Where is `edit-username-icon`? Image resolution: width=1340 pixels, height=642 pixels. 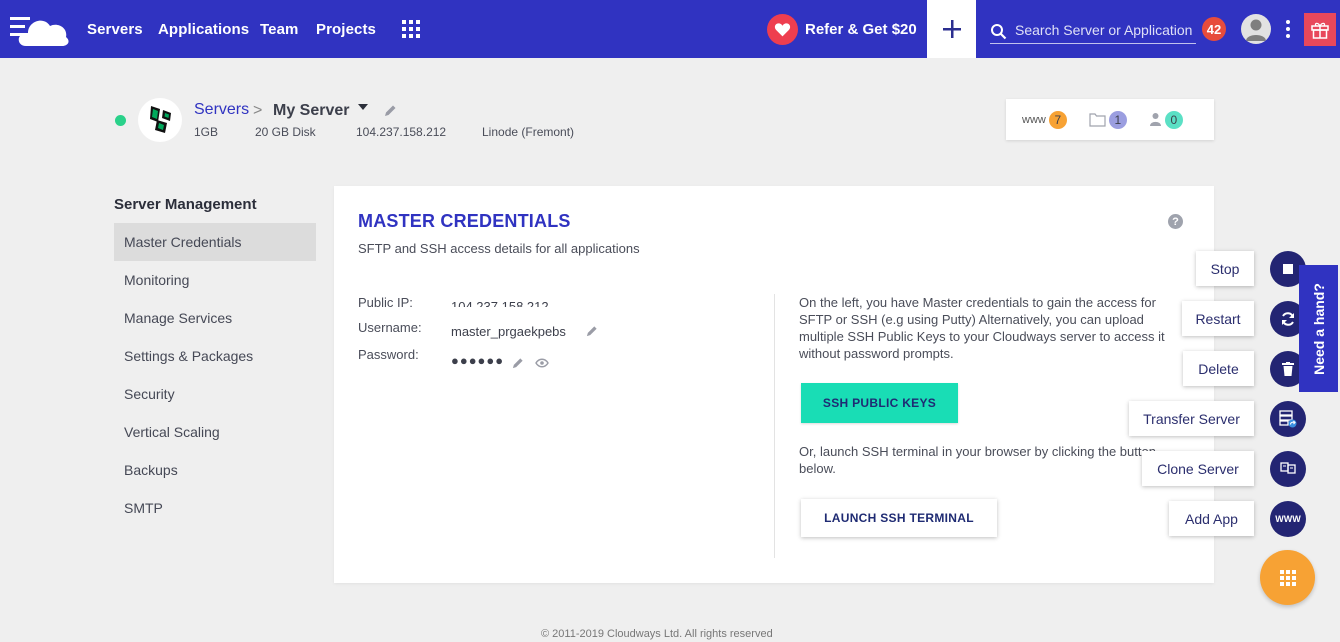
edit-username-icon is located at coordinates (592, 331).